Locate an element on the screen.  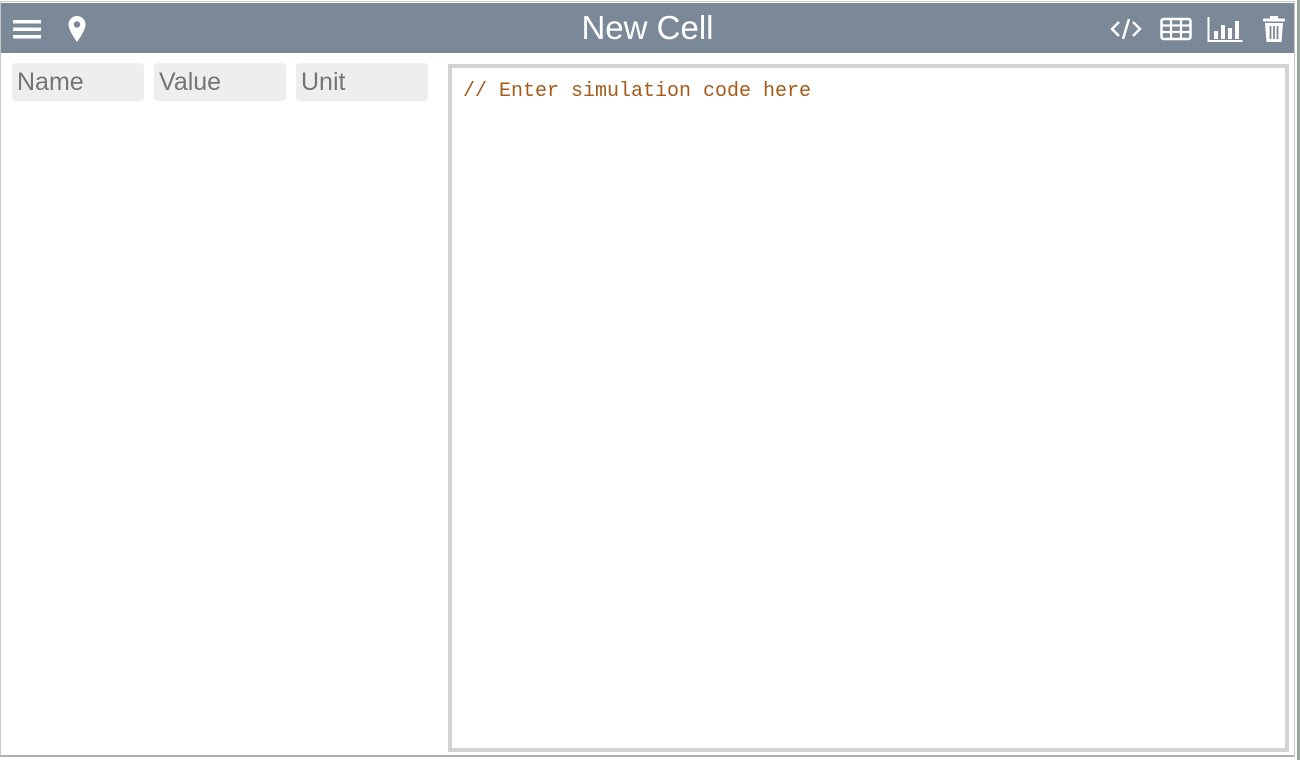
trash-icon is located at coordinates (1274, 29).